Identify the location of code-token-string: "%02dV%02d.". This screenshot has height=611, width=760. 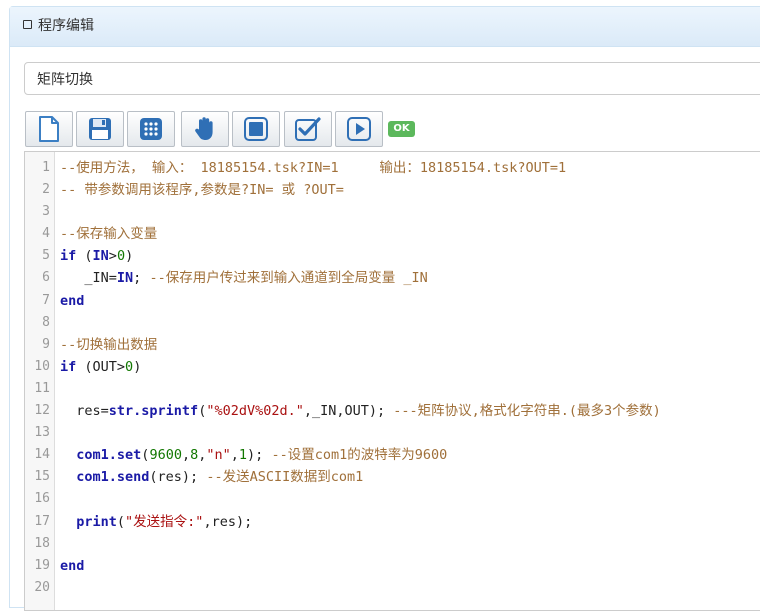
(255, 411).